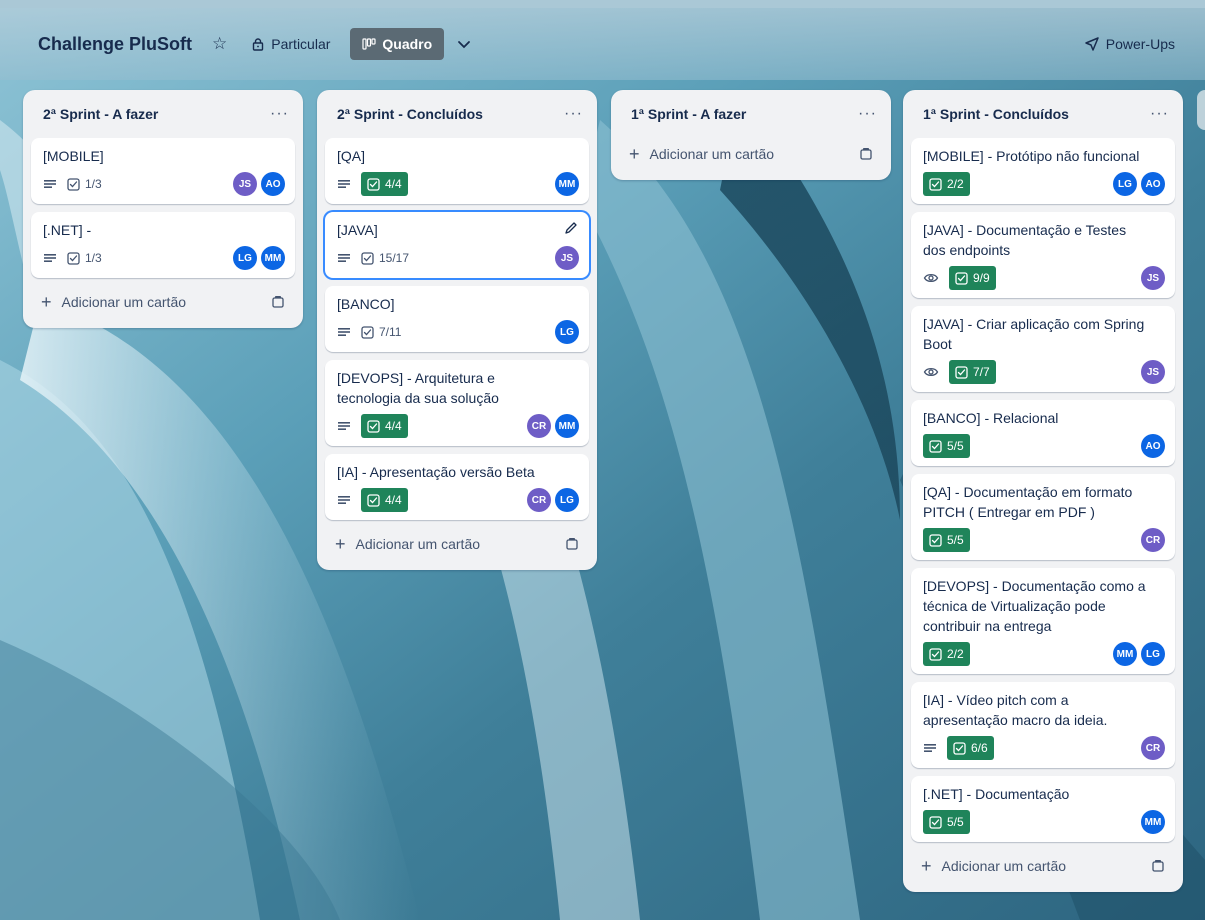 The width and height of the screenshot is (1205, 920). Describe the element at coordinates (1043, 433) in the screenshot. I see `card: [BANCO] - Relacional 5/5 AO` at that location.